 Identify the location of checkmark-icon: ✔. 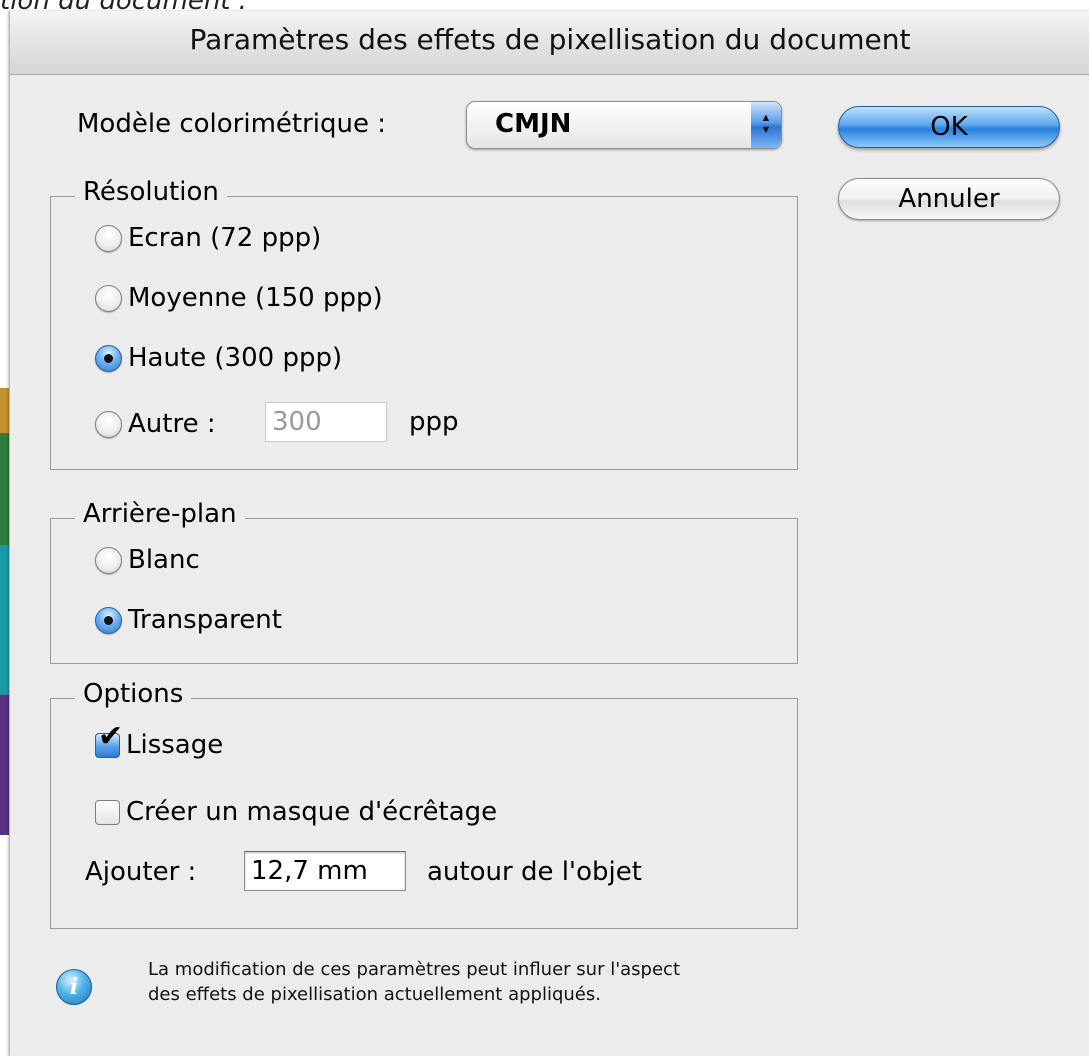
(111, 736).